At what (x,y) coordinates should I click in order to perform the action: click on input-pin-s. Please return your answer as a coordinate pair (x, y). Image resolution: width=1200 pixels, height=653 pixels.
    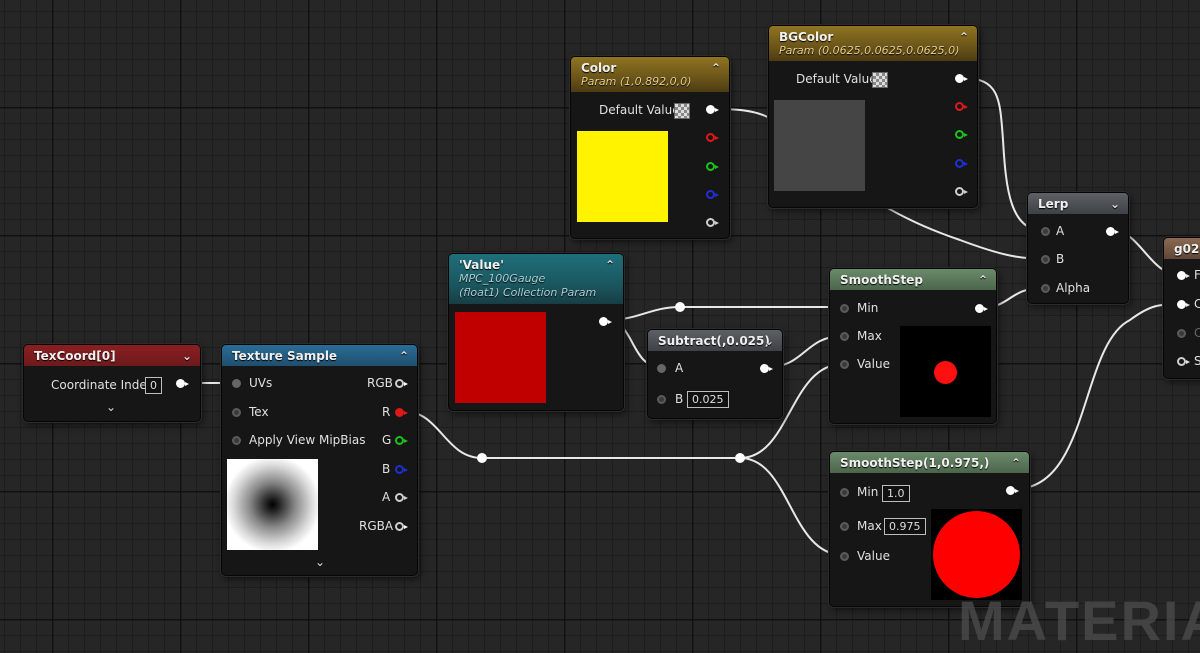
    Looking at the image, I should click on (1183, 361).